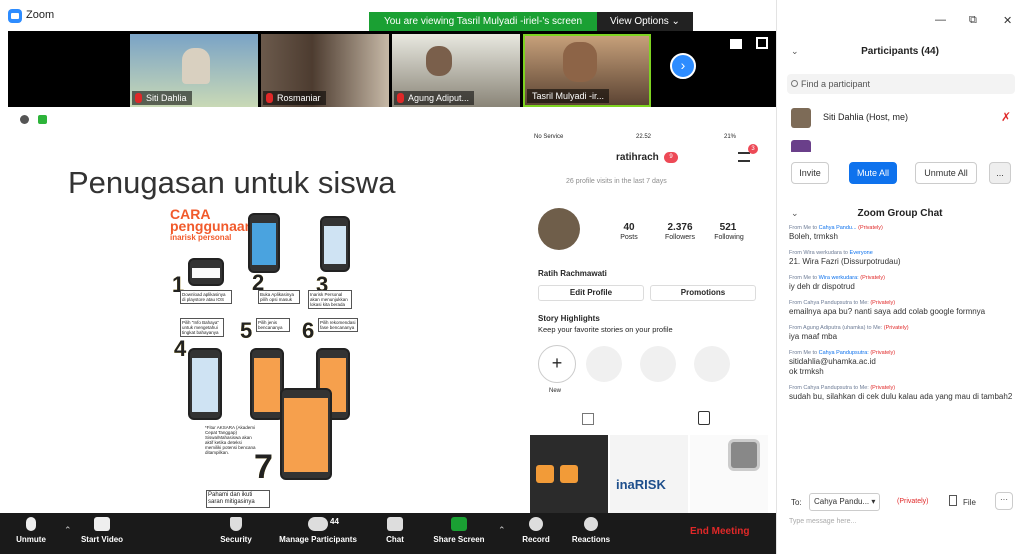 The height and width of the screenshot is (554, 1022). What do you see at coordinates (810, 173) in the screenshot?
I see `invite-button: Invite` at bounding box center [810, 173].